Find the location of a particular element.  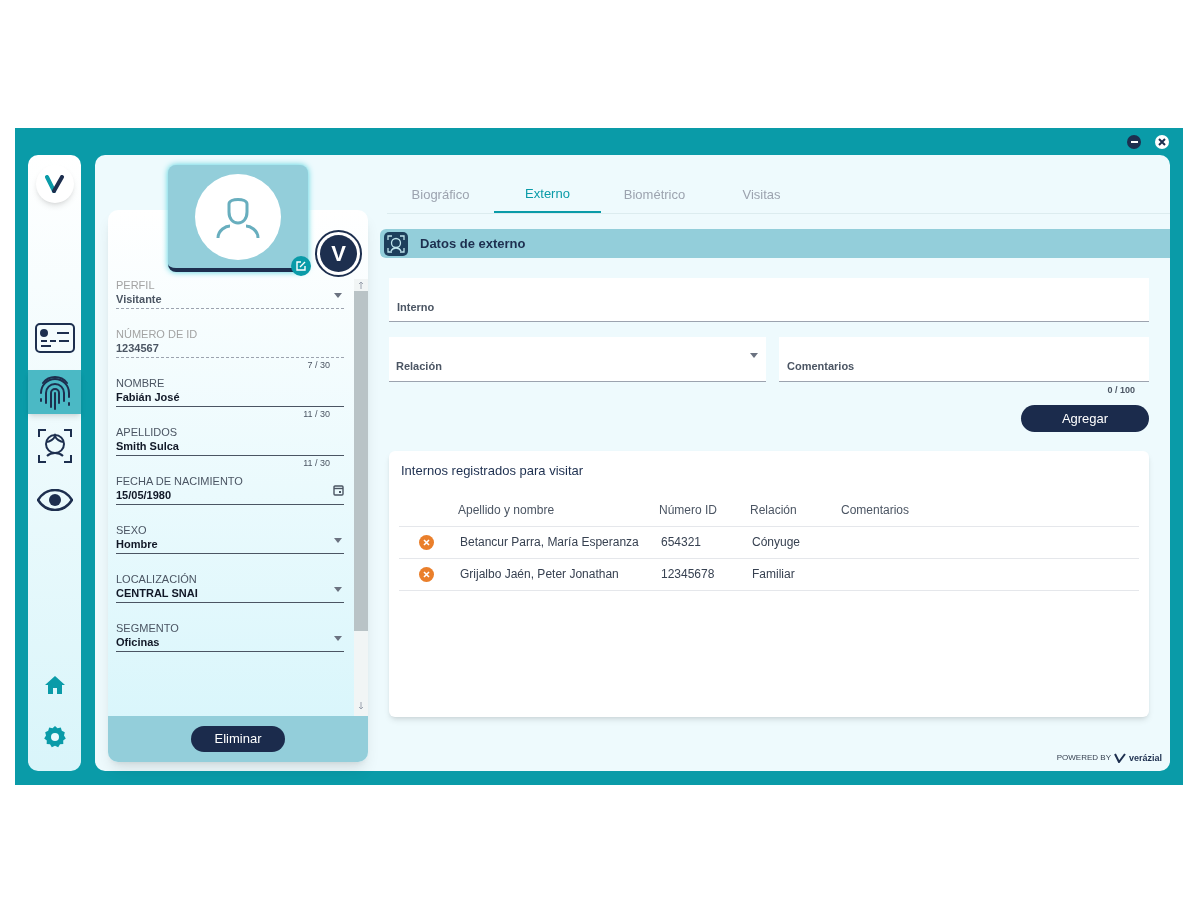

column-header: Comentarios is located at coordinates (875, 510).